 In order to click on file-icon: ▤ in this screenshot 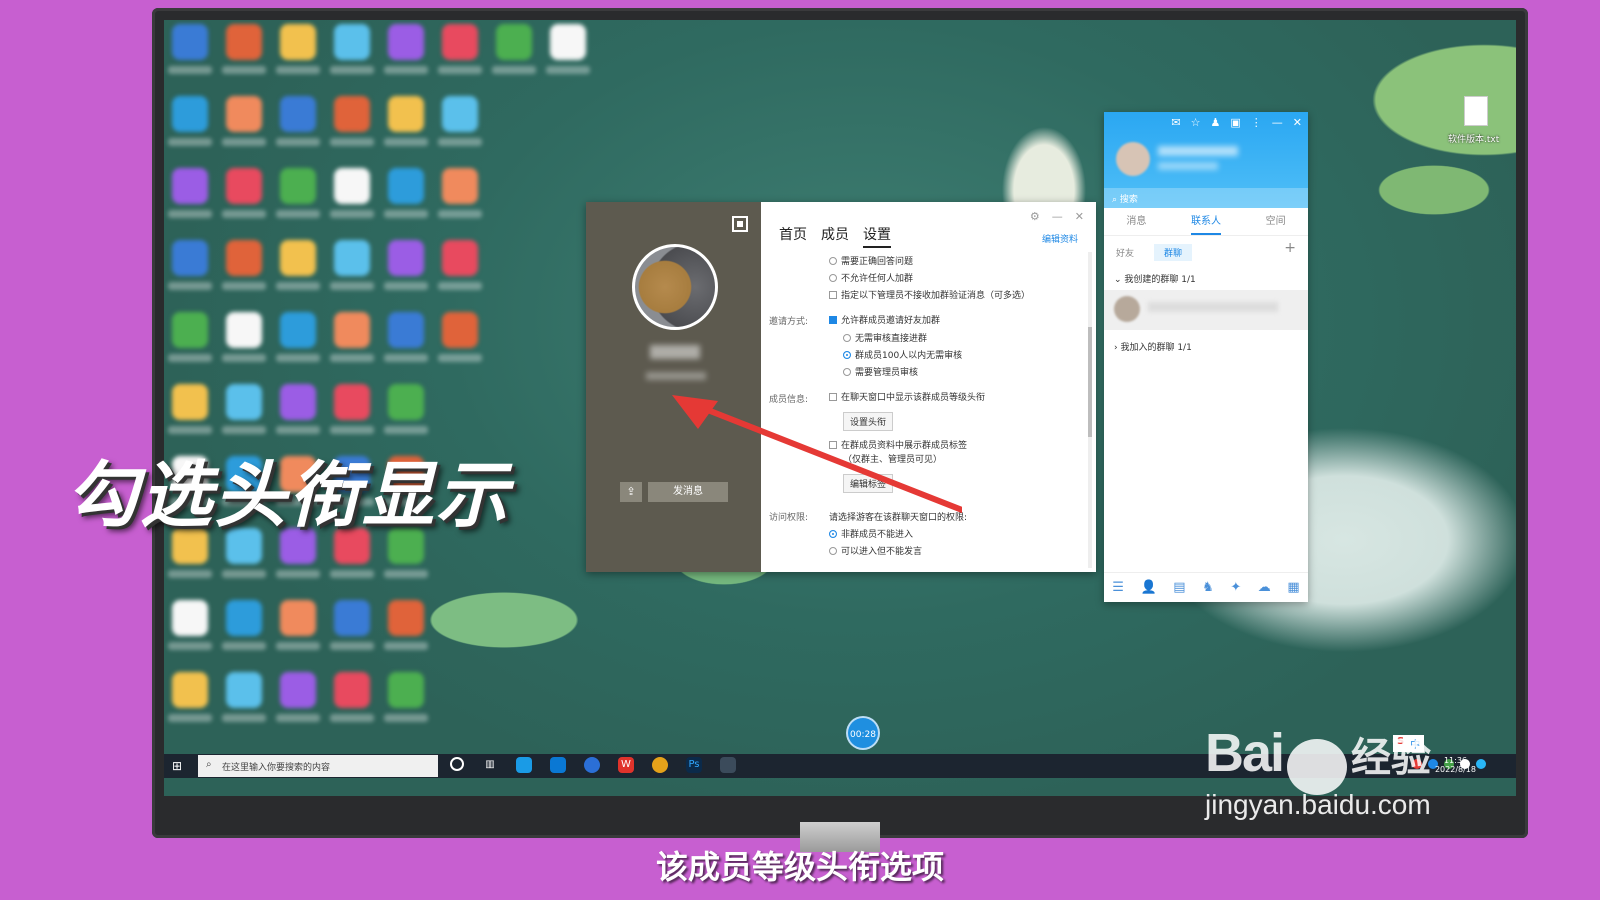, I will do `click(1179, 587)`.